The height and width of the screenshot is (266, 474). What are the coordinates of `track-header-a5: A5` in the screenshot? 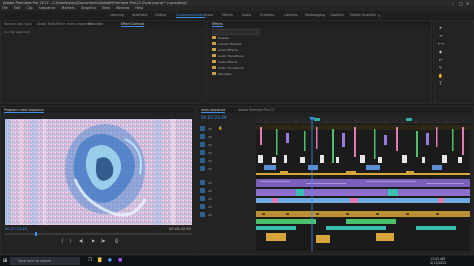 It's located at (223, 216).